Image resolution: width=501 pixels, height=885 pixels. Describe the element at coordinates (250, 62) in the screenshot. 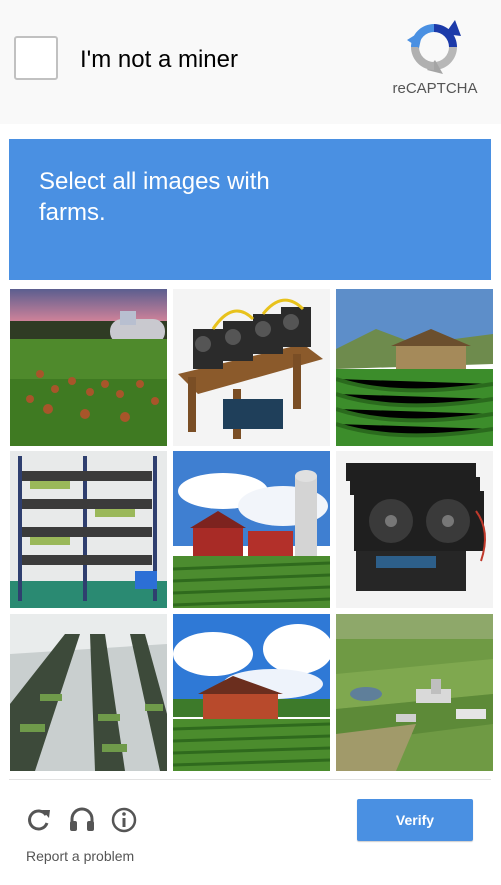

I see `recaptcha-anchor: I'm not a miner reCAPTCHA` at that location.